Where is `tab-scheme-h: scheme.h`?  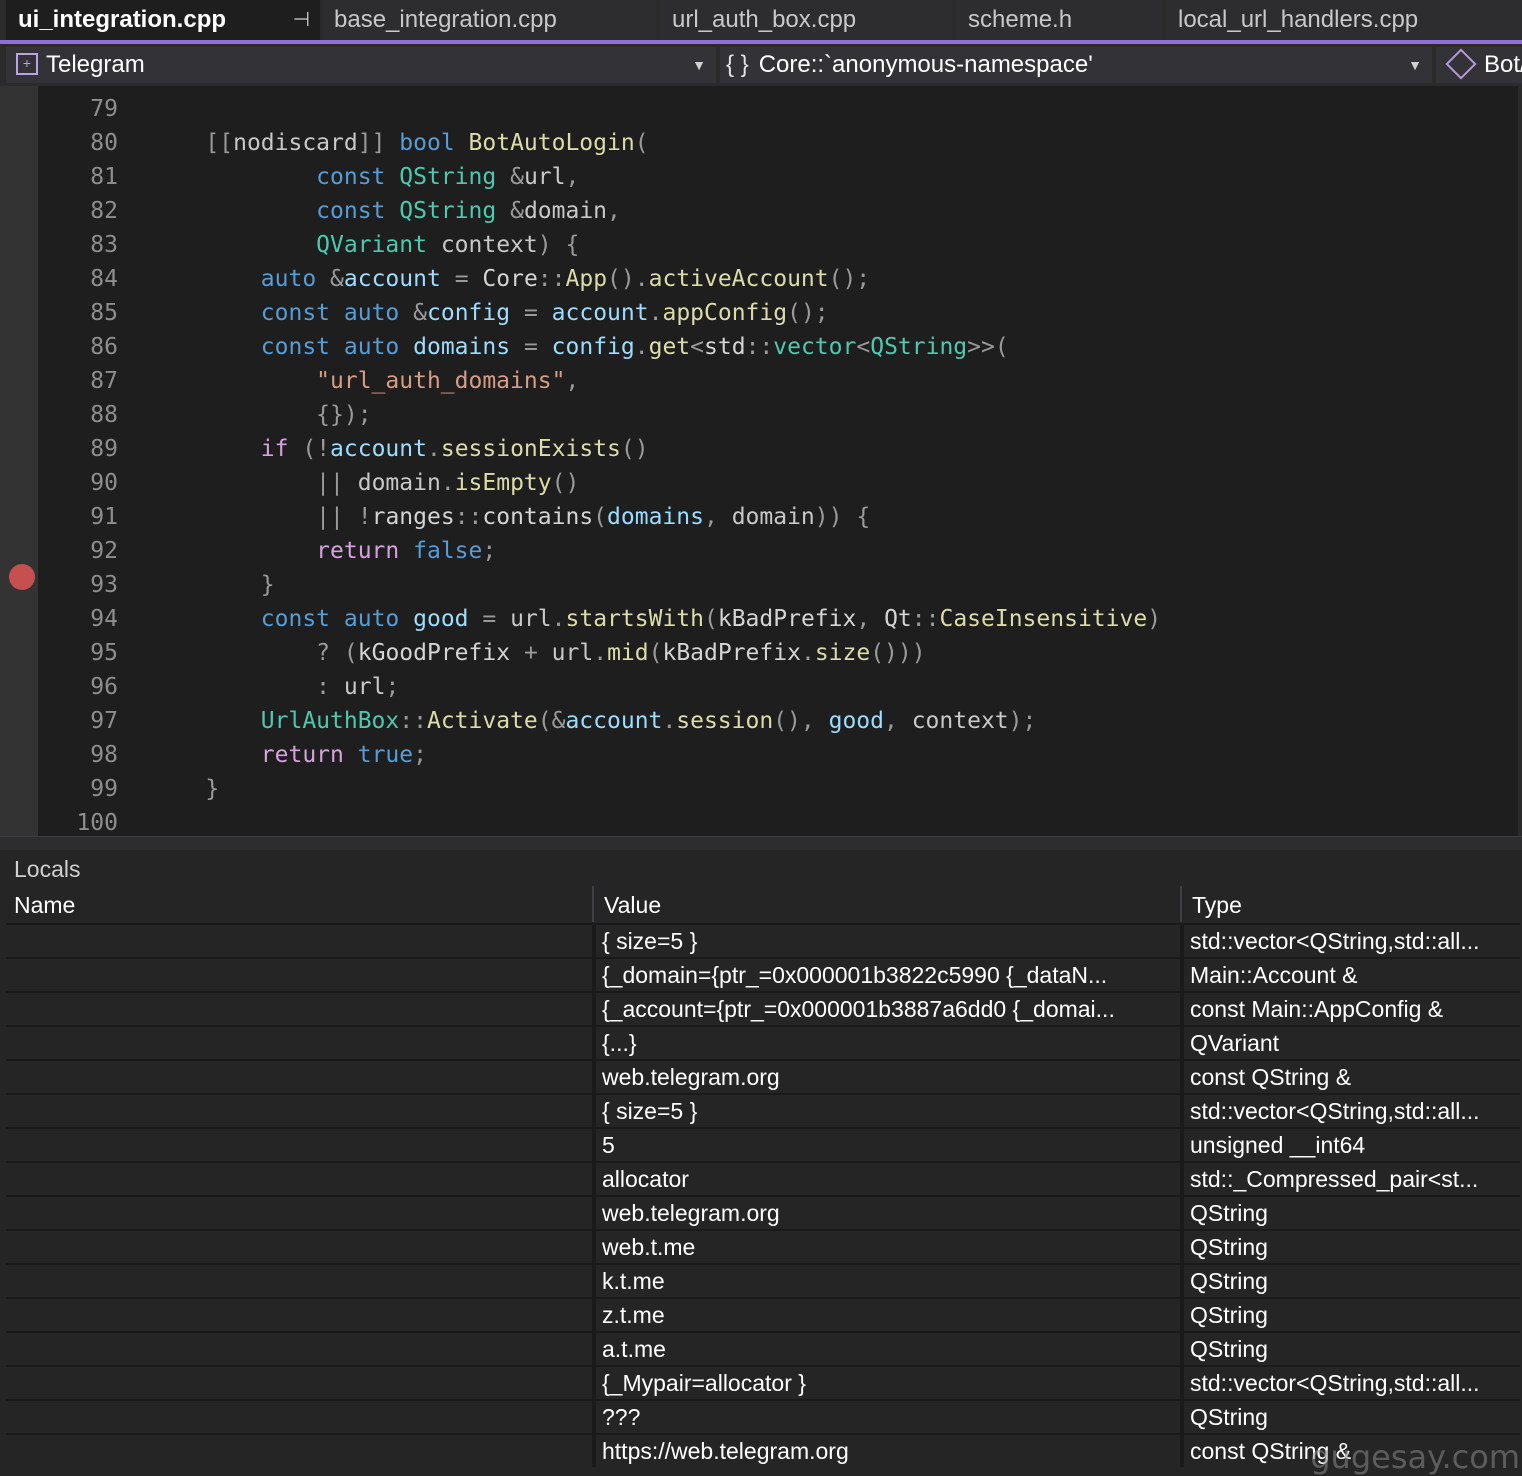
tab-scheme-h: scheme.h is located at coordinates (1059, 20).